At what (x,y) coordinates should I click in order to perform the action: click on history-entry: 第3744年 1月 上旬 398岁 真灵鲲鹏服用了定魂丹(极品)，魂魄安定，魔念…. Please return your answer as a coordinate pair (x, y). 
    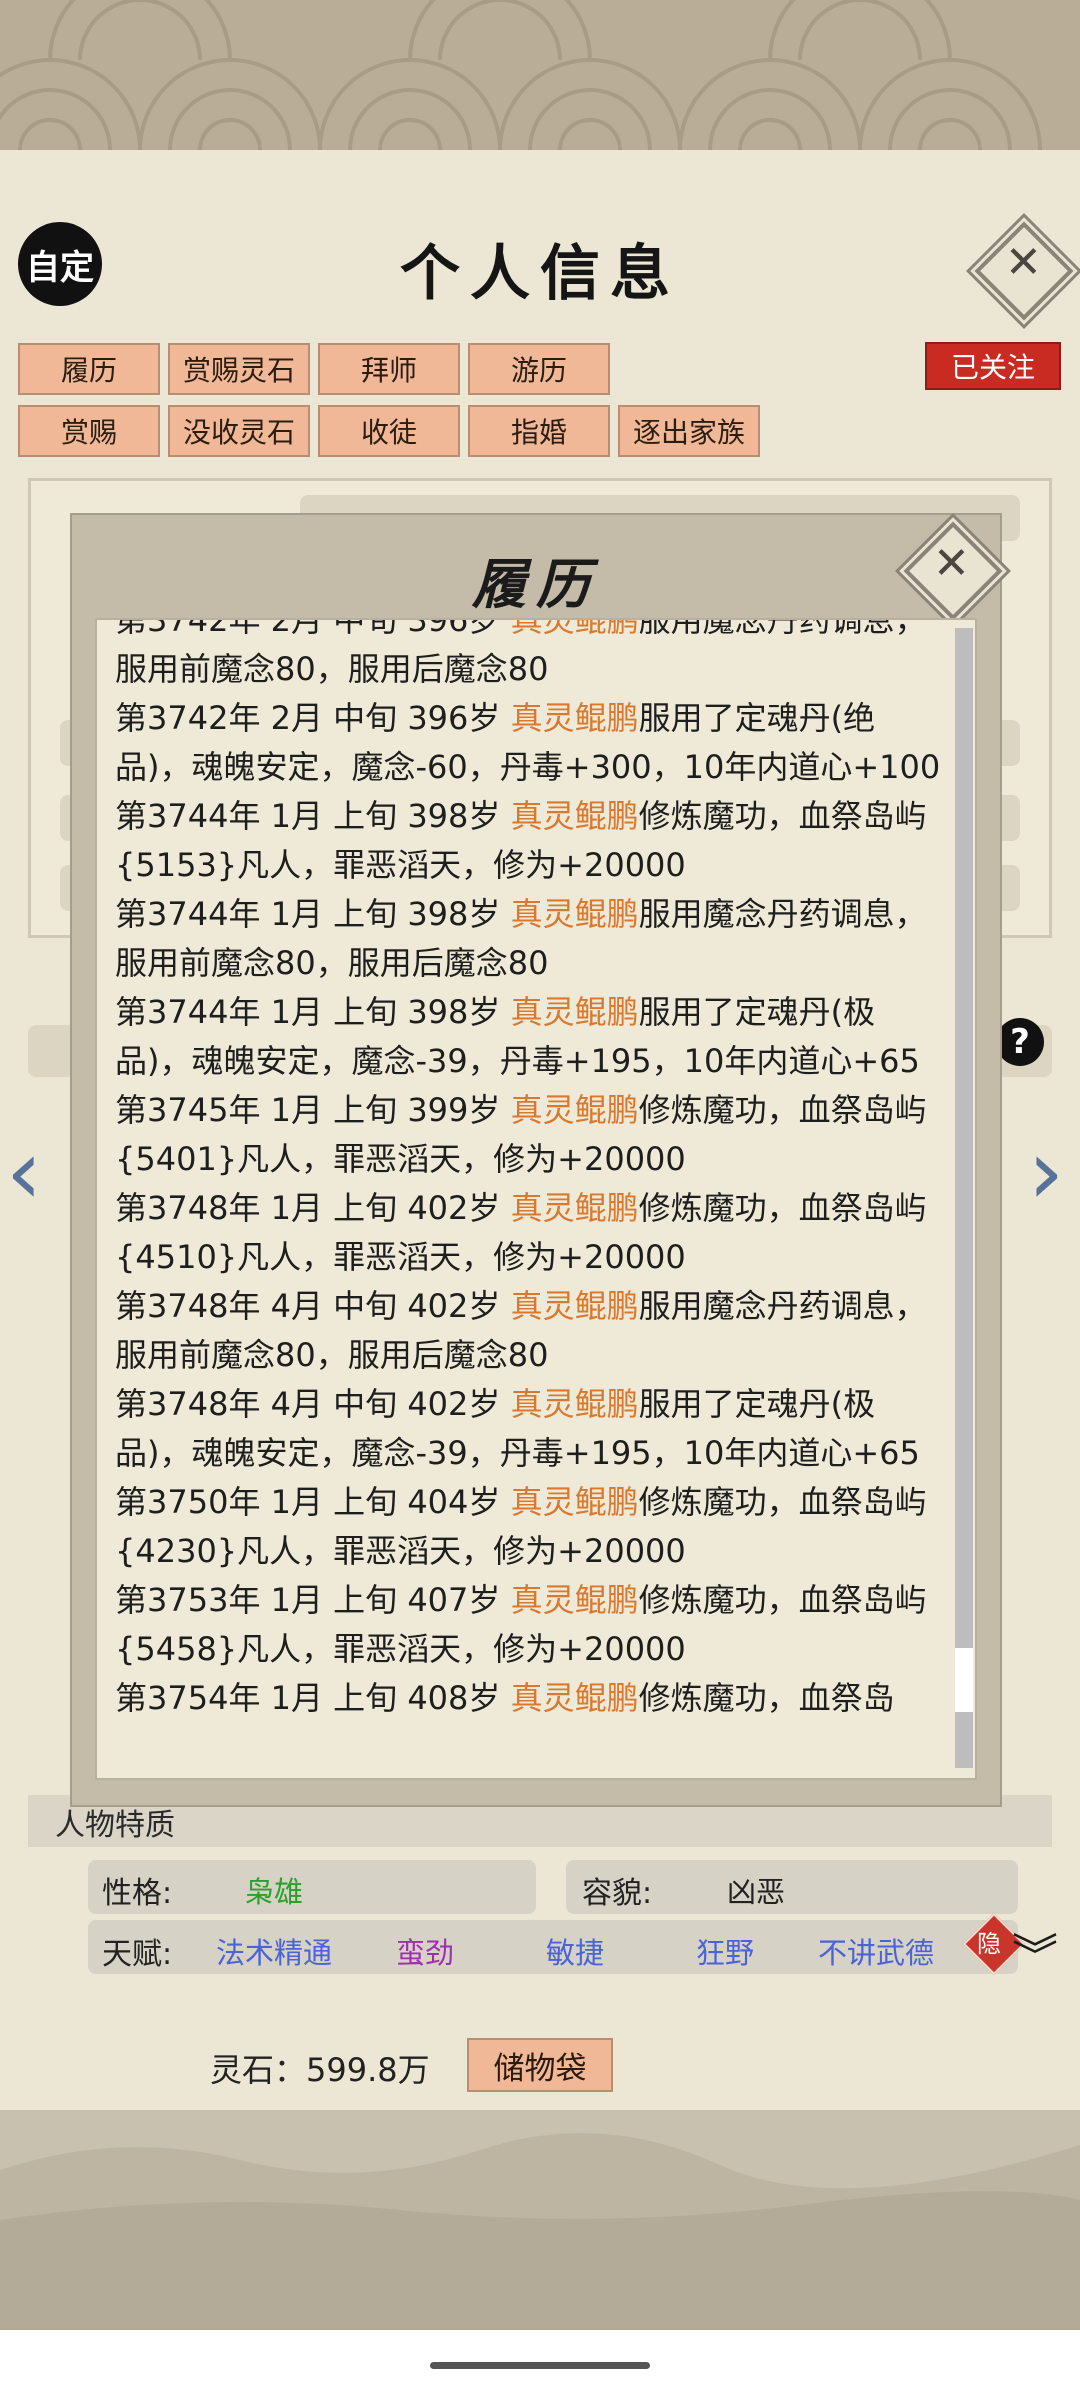
    Looking at the image, I should click on (530, 1037).